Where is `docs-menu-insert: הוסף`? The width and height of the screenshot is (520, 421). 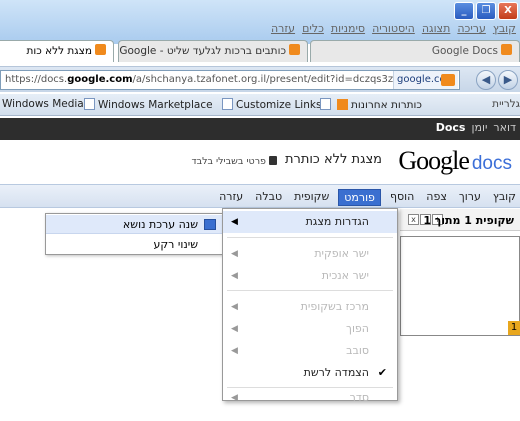 docs-menu-insert: הוסף is located at coordinates (402, 197).